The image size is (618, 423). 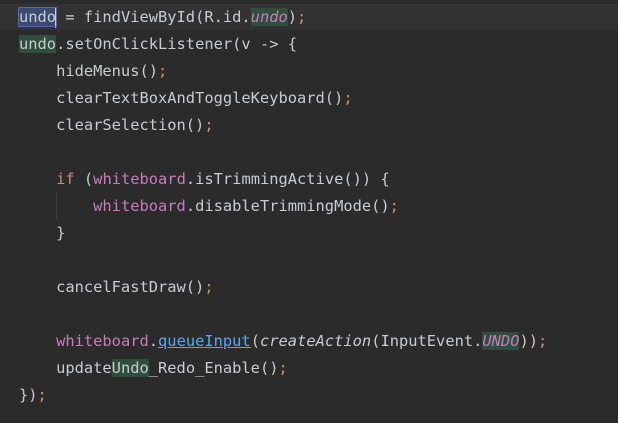 I want to click on code-token: }, so click(x=42, y=233).